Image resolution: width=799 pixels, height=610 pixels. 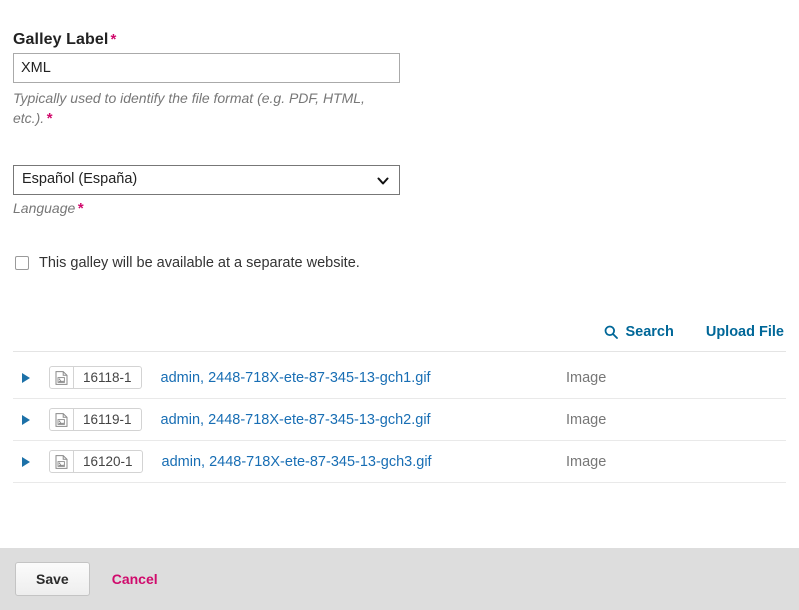 I want to click on file-toolbar: Search Upload File, so click(x=694, y=332).